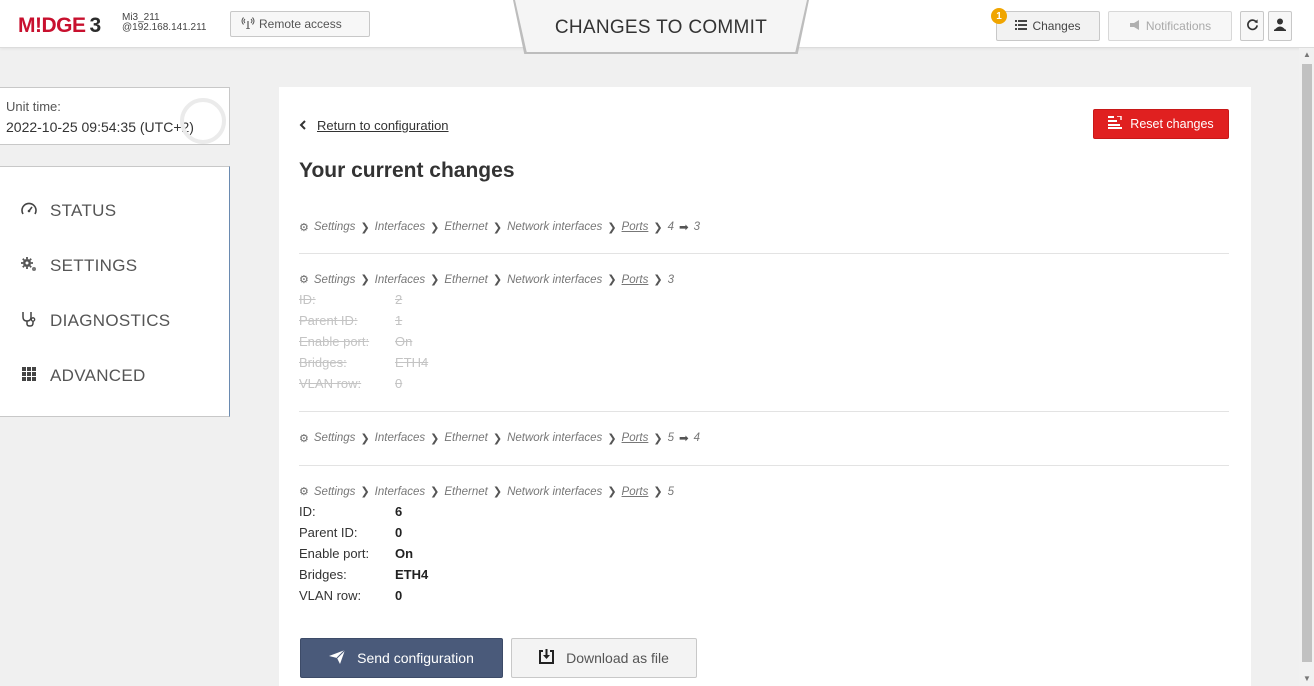 The width and height of the screenshot is (1314, 686). What do you see at coordinates (407, 170) in the screenshot?
I see `page-heading: Your current changes` at bounding box center [407, 170].